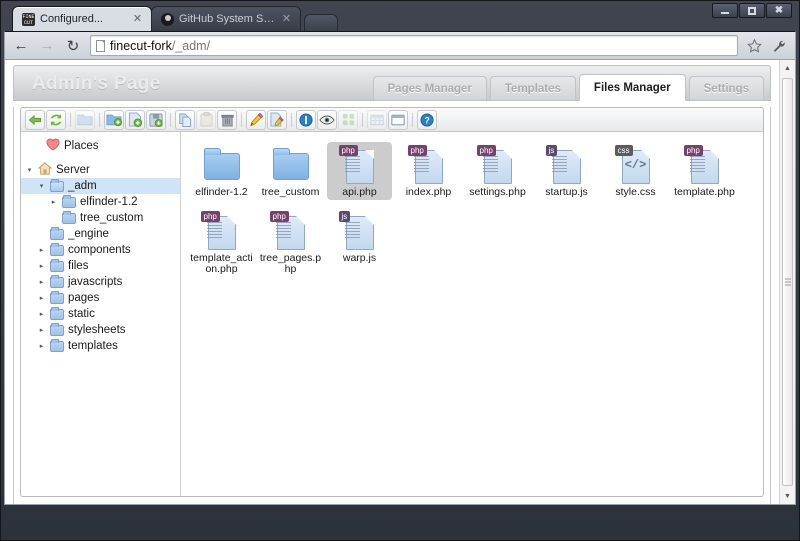 The width and height of the screenshot is (800, 541). Describe the element at coordinates (787, 68) in the screenshot. I see `scroll-up-arrow-icon: ▲` at that location.